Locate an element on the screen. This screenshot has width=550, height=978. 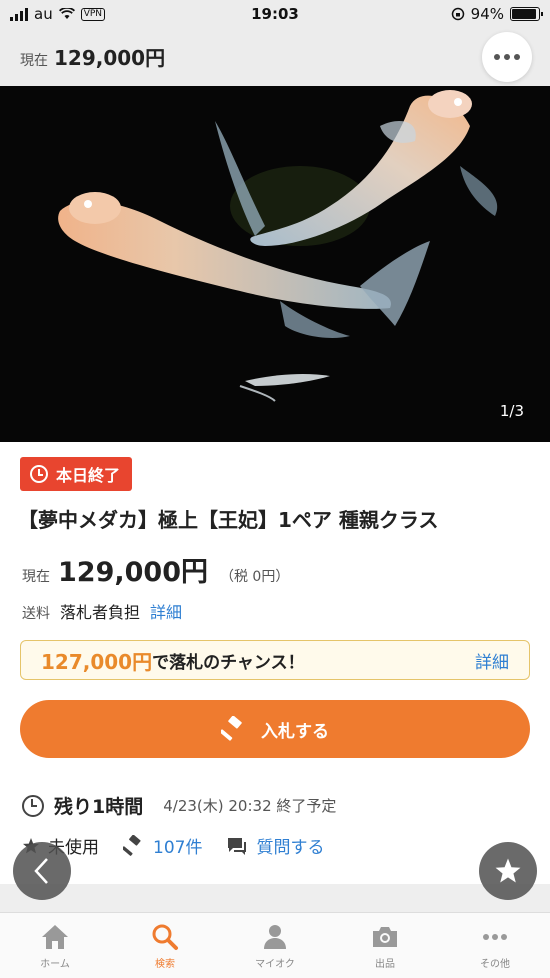
header-price: 現在 129,000円 is located at coordinates (92, 56).